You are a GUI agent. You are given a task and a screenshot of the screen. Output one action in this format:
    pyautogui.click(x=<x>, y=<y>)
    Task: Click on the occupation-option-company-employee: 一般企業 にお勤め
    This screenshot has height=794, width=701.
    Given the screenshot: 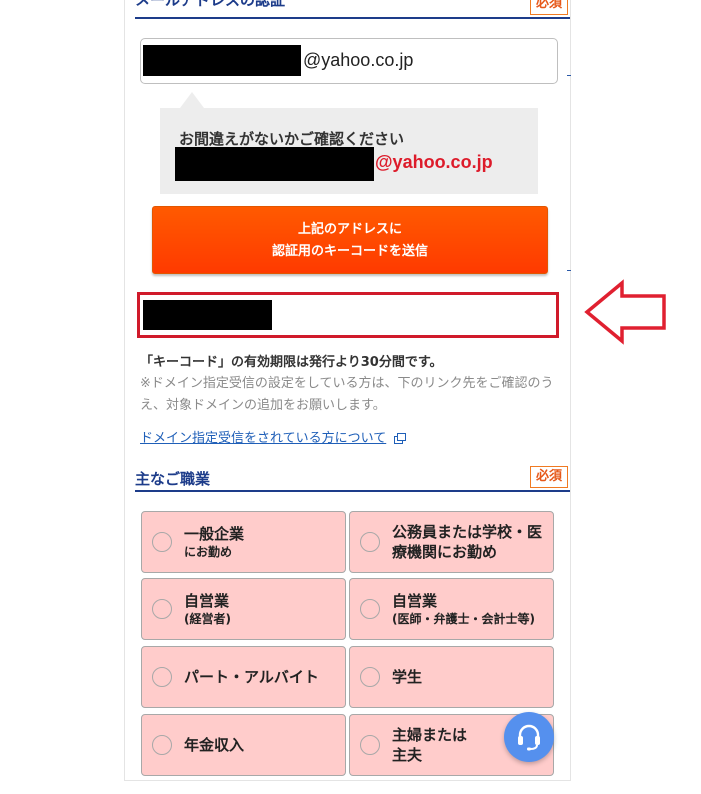 What is the action you would take?
    pyautogui.click(x=243, y=542)
    